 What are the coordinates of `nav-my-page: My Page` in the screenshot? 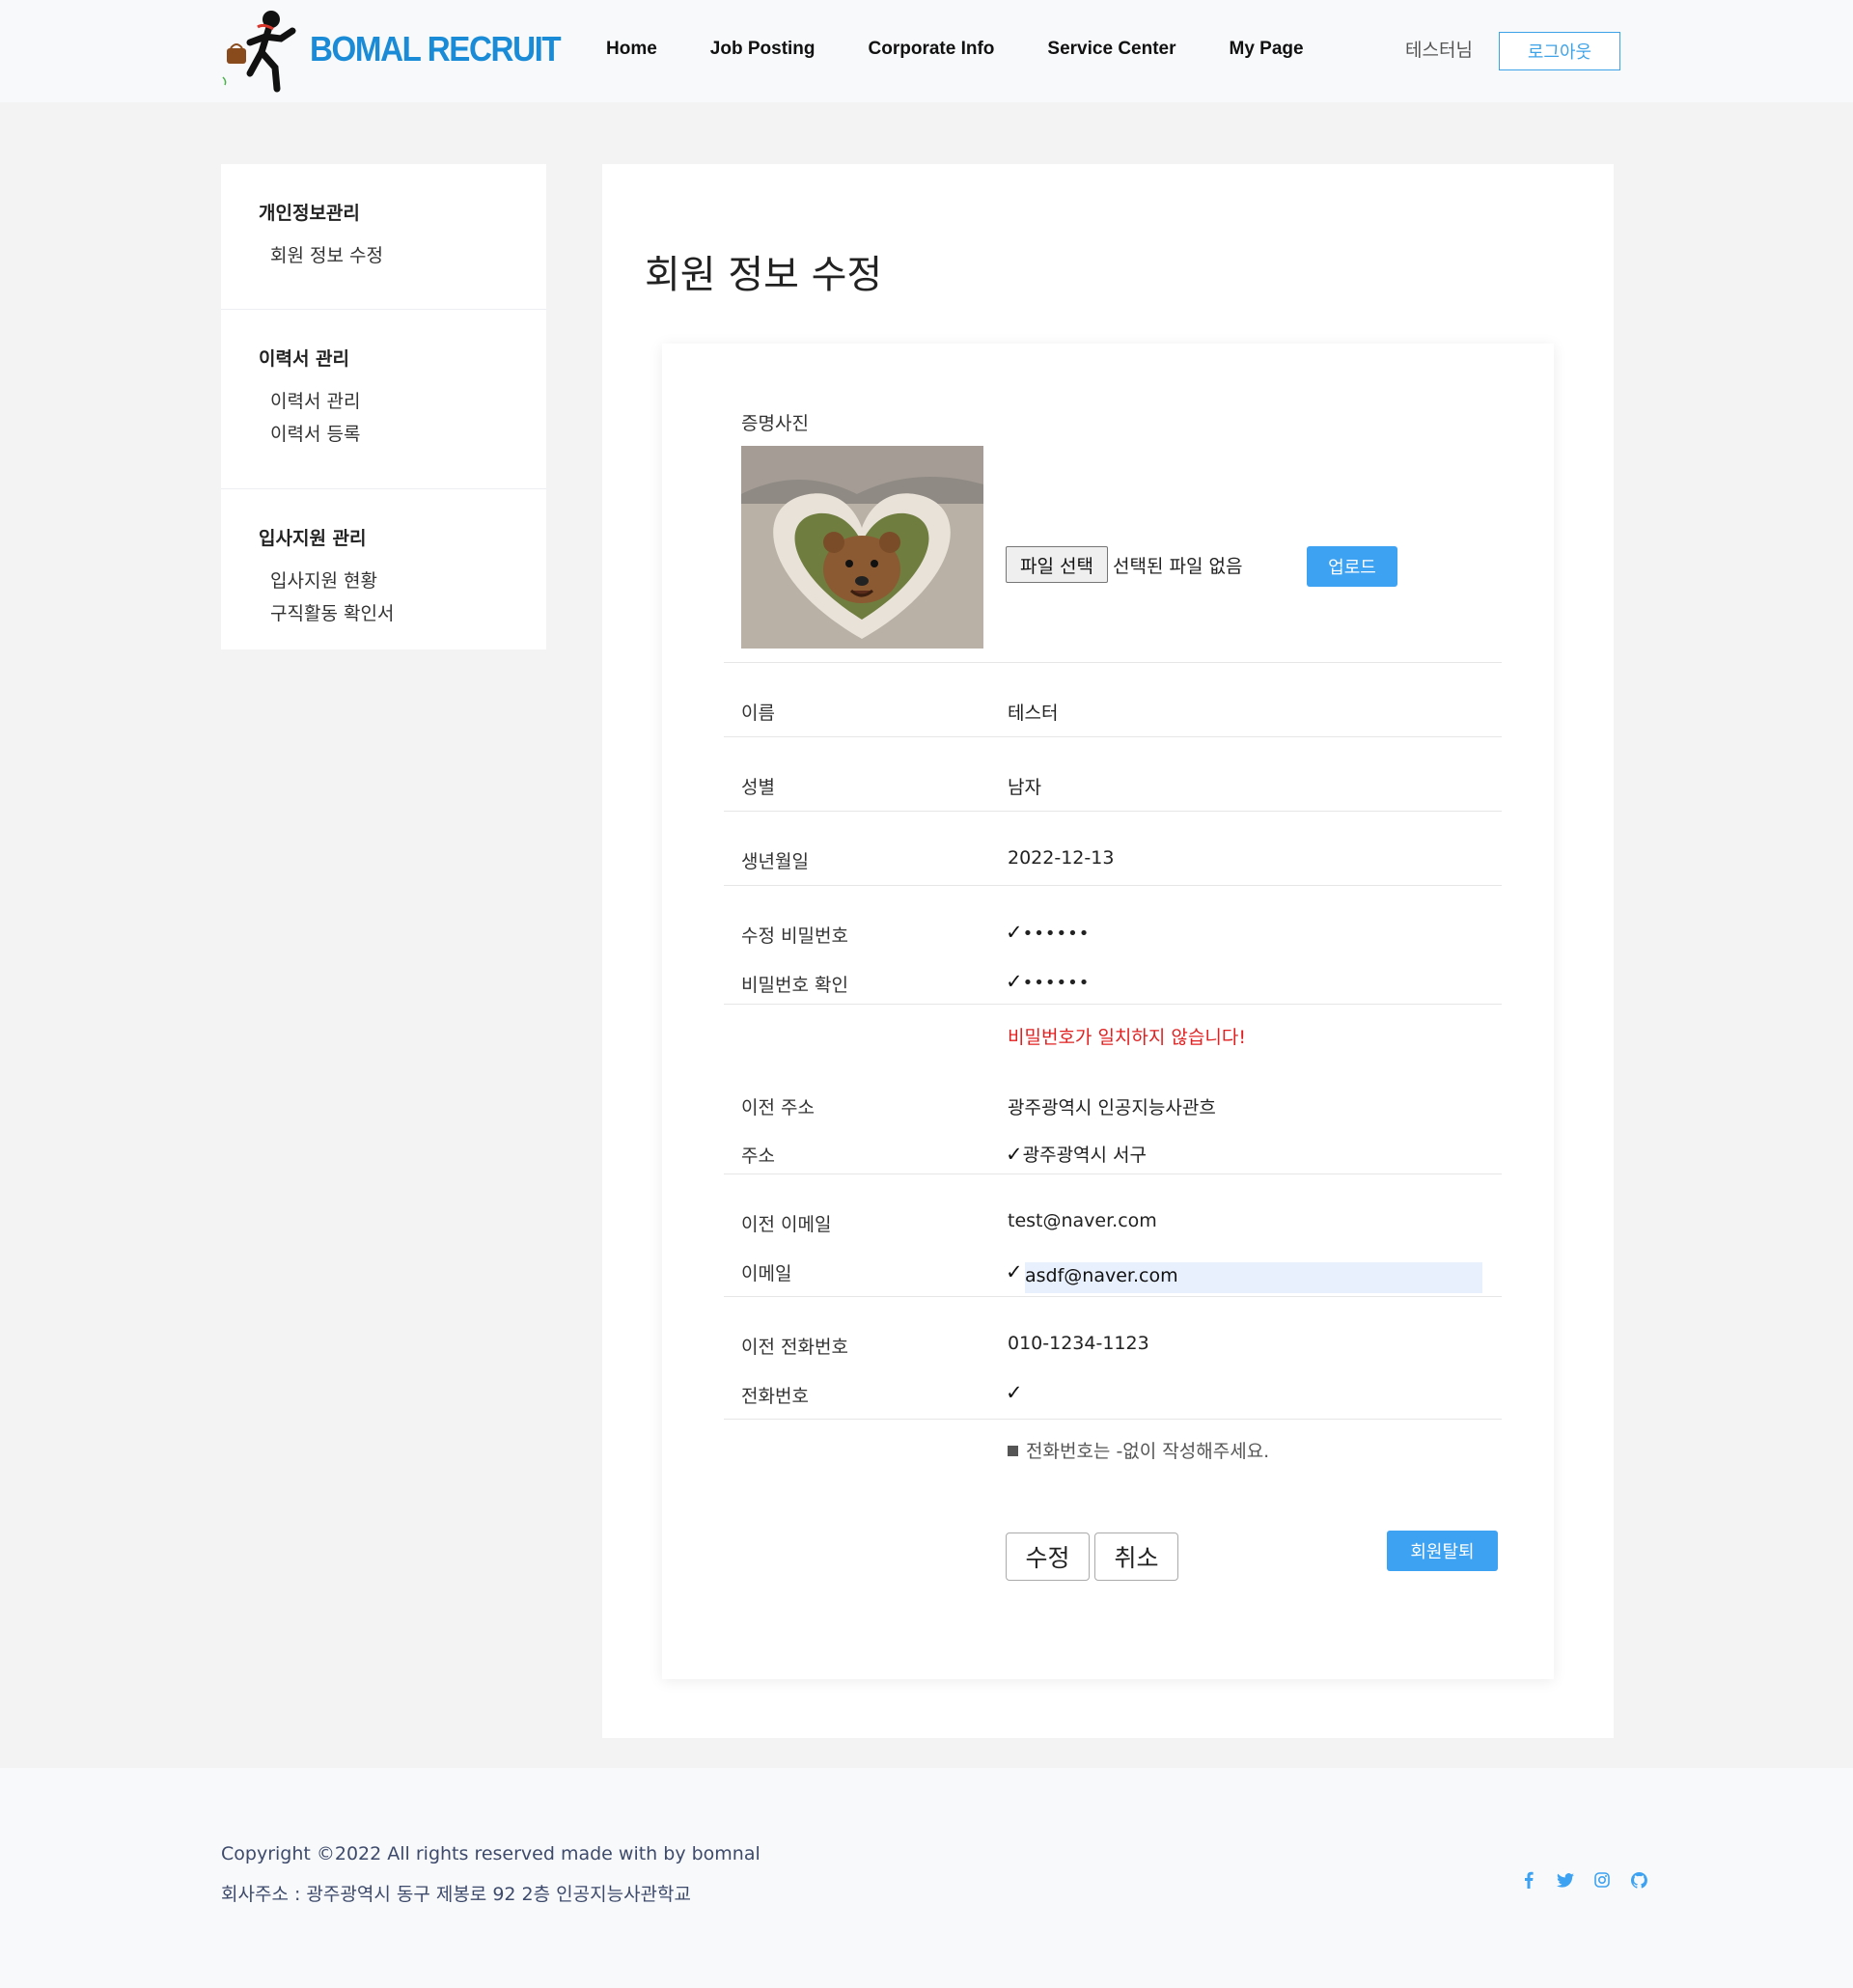 It's located at (1267, 49).